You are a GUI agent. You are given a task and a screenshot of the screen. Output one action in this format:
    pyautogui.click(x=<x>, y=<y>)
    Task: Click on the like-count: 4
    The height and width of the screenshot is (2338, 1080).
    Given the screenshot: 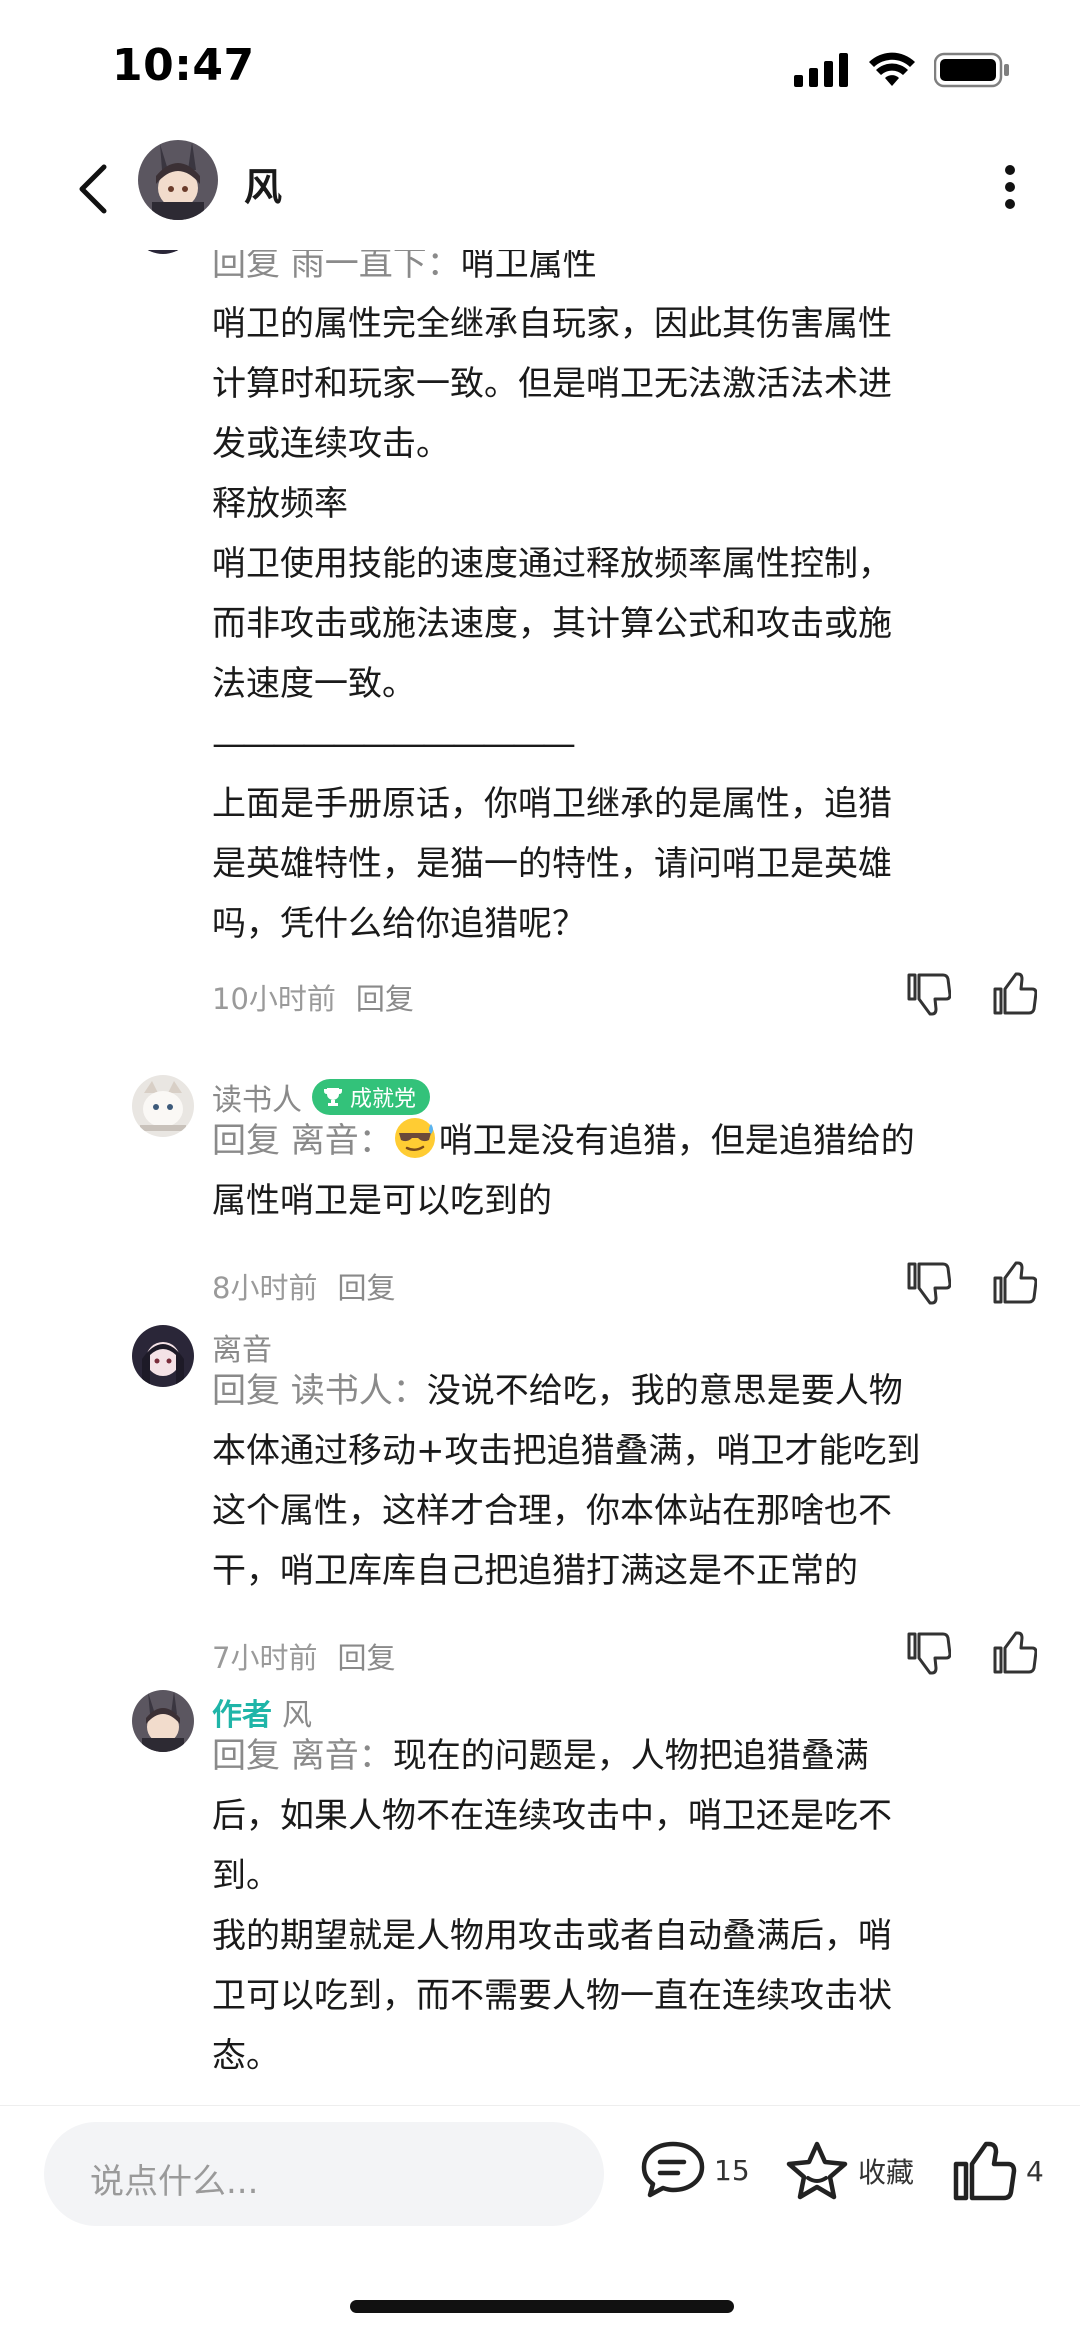 What is the action you would take?
    pyautogui.click(x=1035, y=2171)
    